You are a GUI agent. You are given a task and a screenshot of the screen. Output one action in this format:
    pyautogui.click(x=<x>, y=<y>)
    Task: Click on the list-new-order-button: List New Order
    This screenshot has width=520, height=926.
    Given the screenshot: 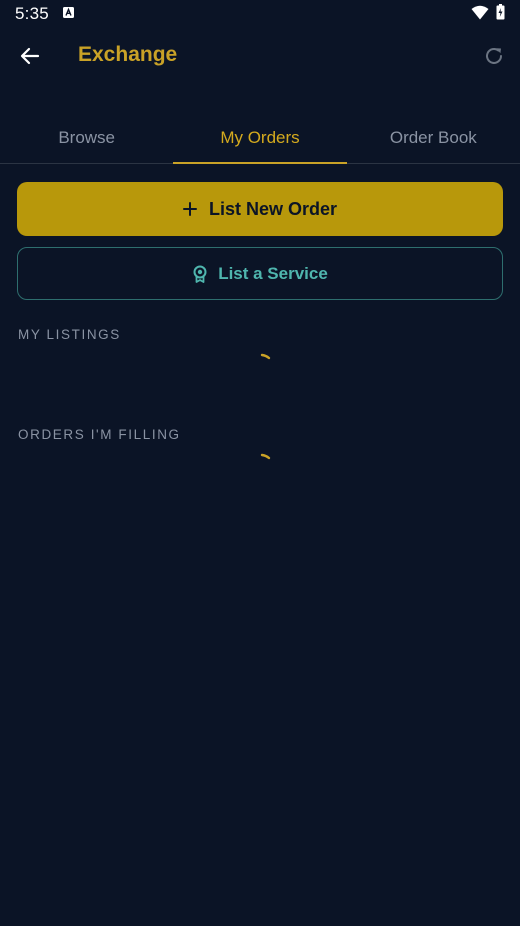 What is the action you would take?
    pyautogui.click(x=260, y=209)
    